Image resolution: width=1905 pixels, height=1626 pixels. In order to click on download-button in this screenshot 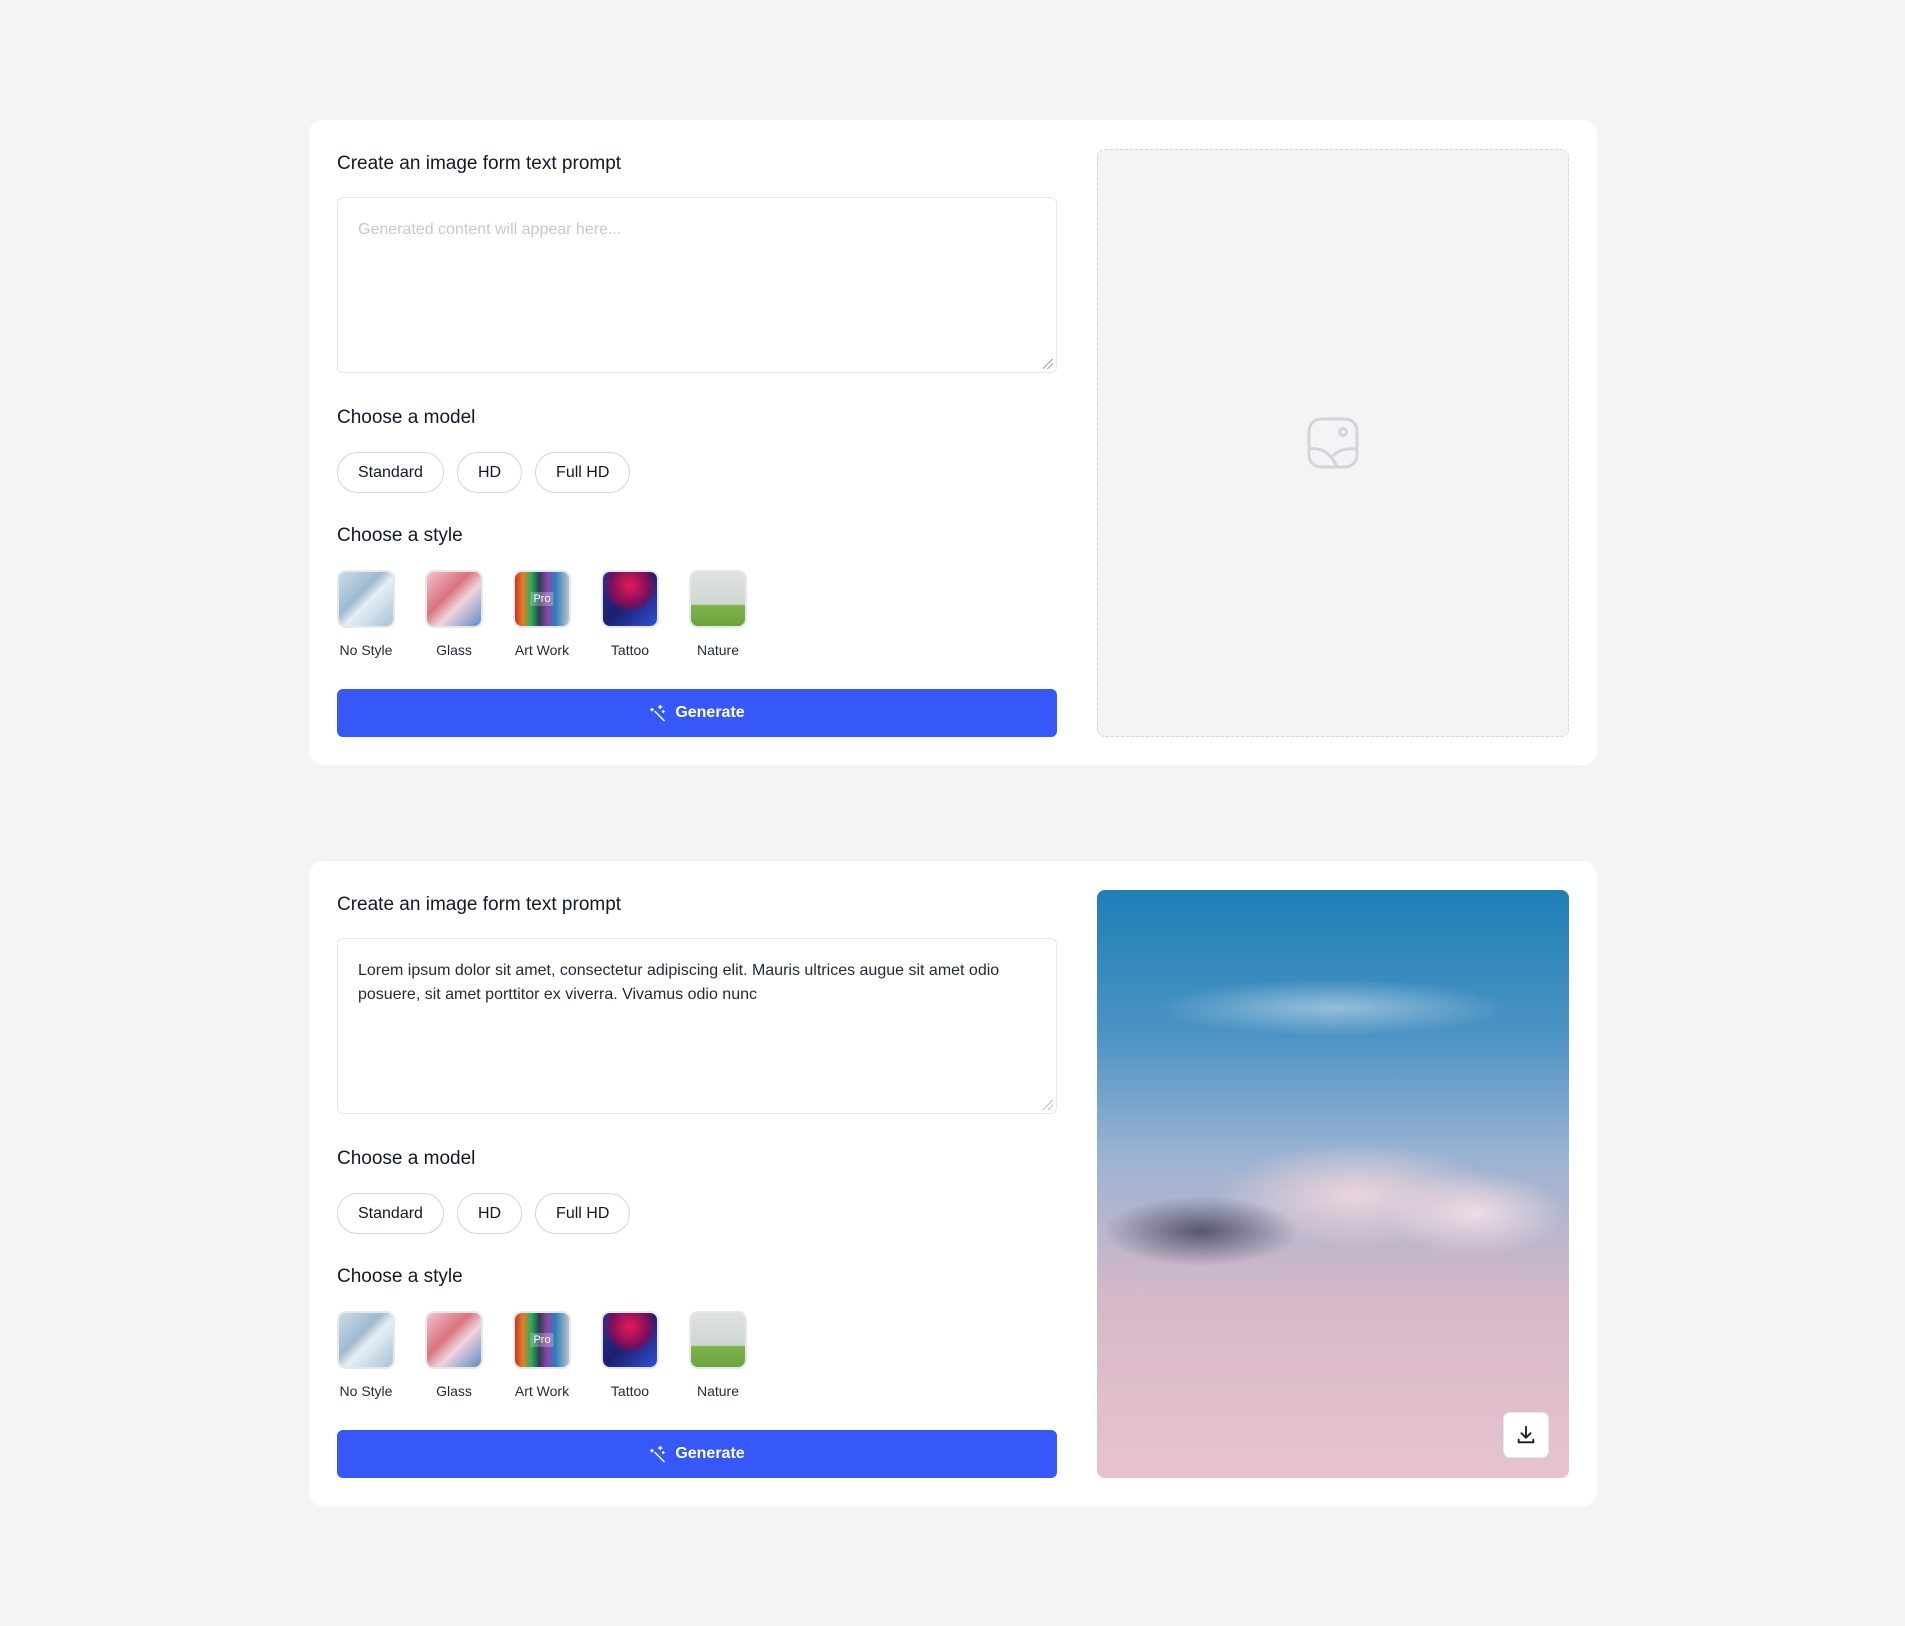, I will do `click(1526, 1435)`.